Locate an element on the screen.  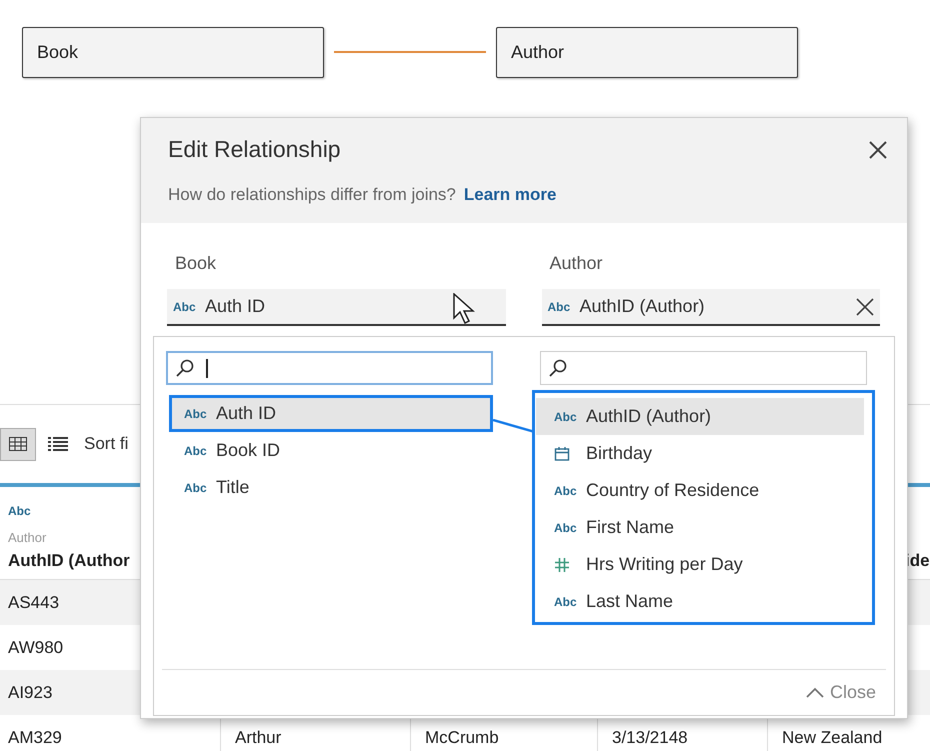
table-cell: AS443 is located at coordinates (34, 602).